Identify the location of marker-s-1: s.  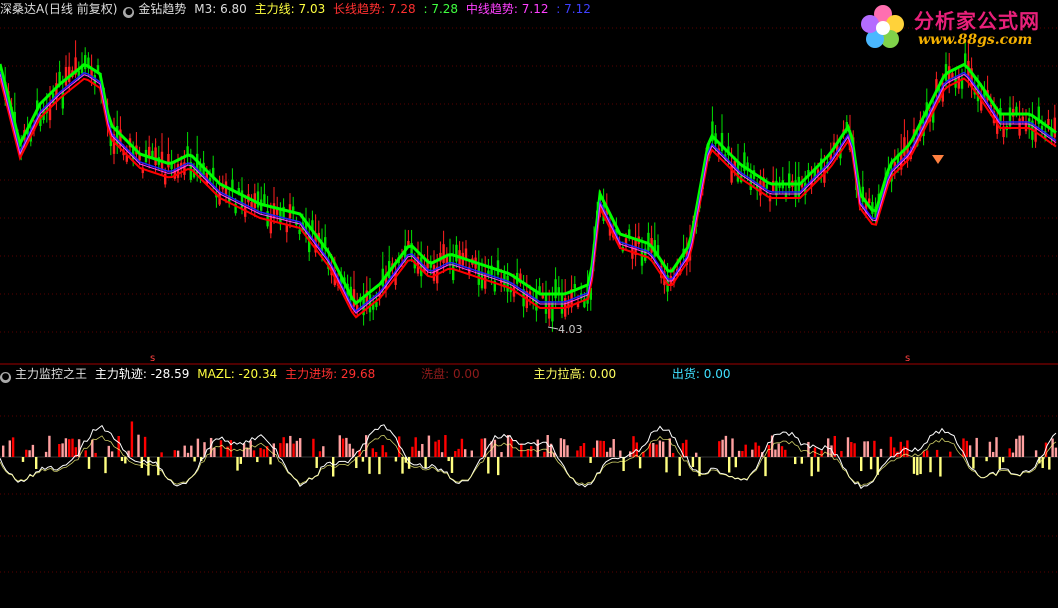
(152, 358).